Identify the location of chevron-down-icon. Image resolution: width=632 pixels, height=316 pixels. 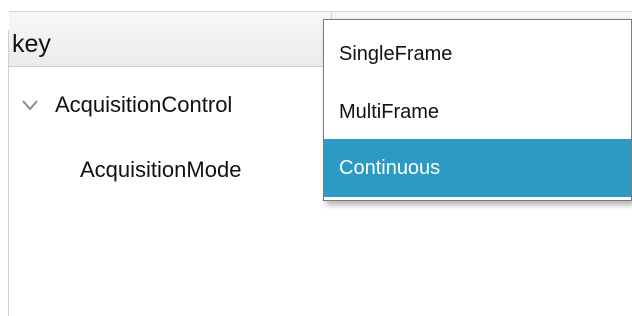
(30, 105).